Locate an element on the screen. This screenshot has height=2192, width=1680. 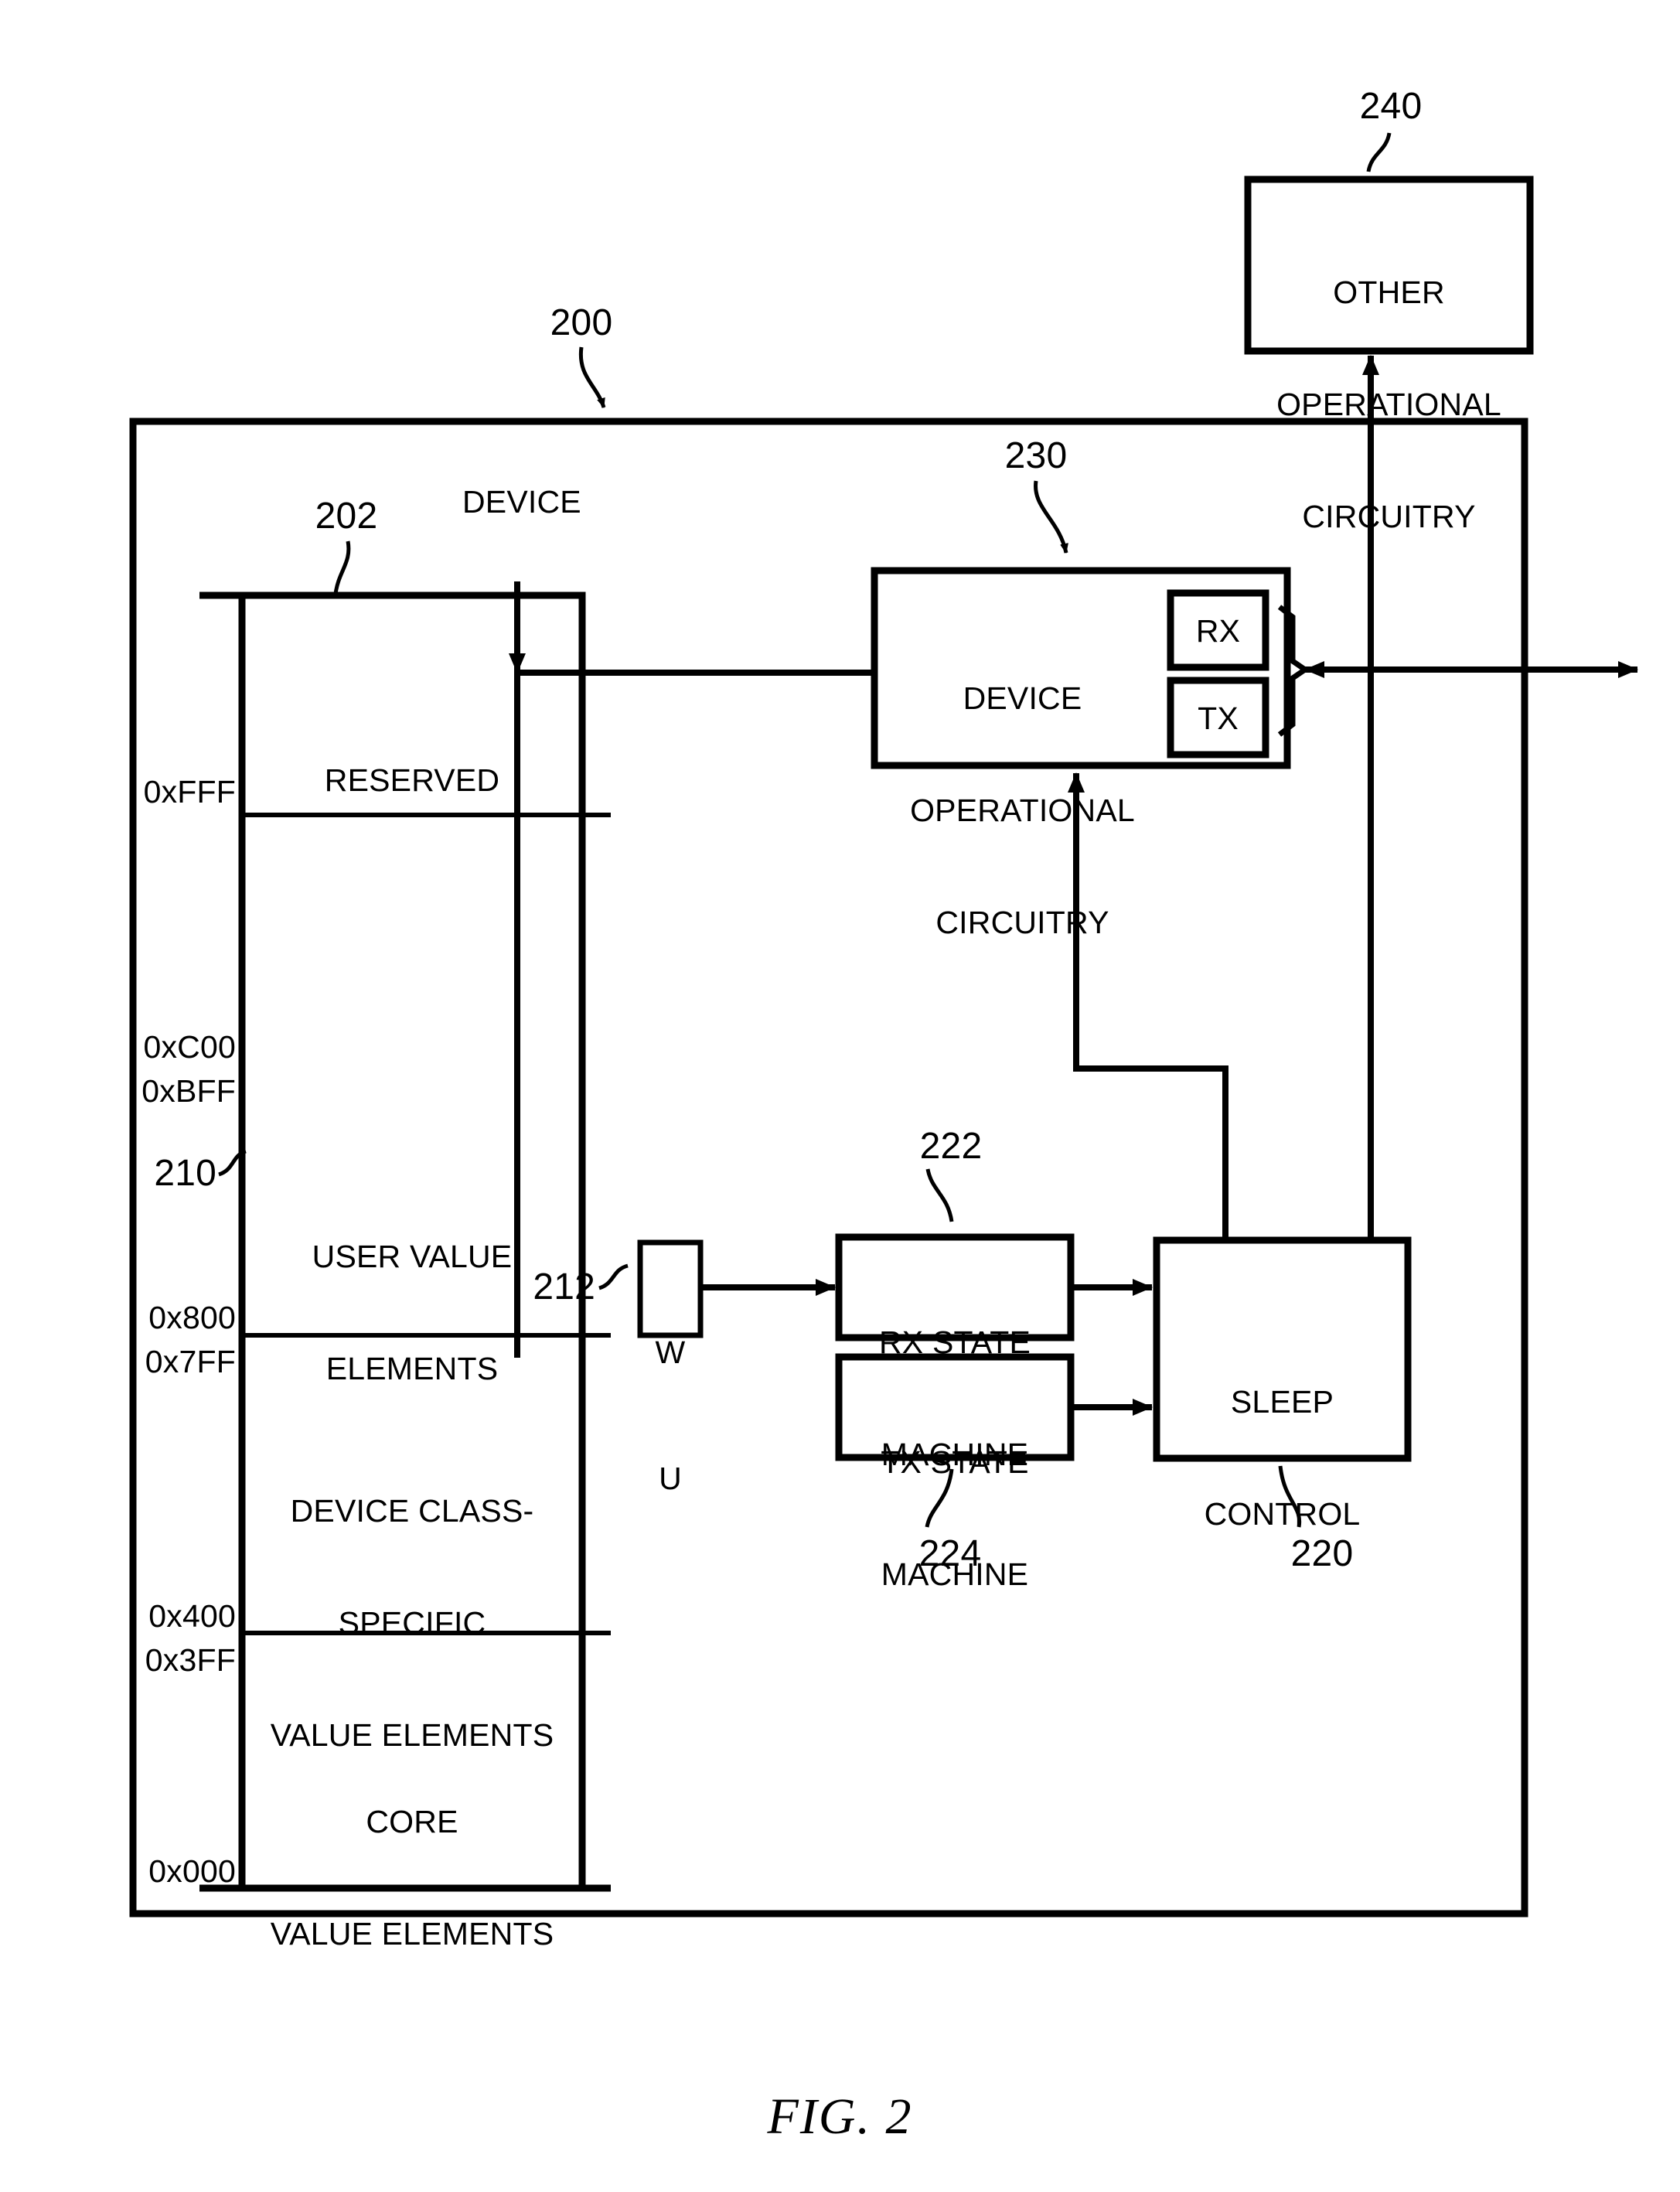
address-0x400: 0x400 is located at coordinates (192, 1616).